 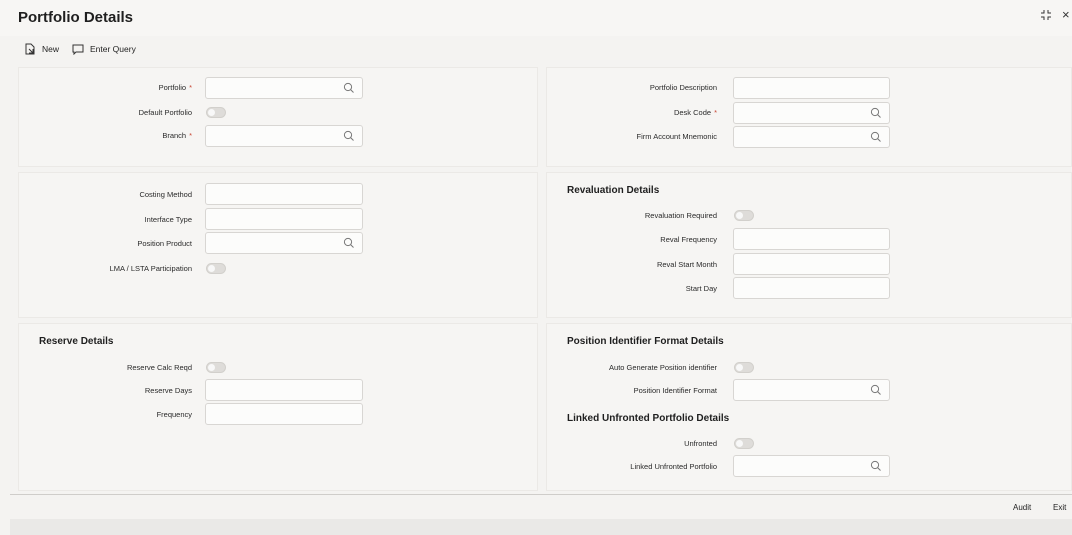 What do you see at coordinates (811, 390) in the screenshot?
I see `position-identifier-format-input` at bounding box center [811, 390].